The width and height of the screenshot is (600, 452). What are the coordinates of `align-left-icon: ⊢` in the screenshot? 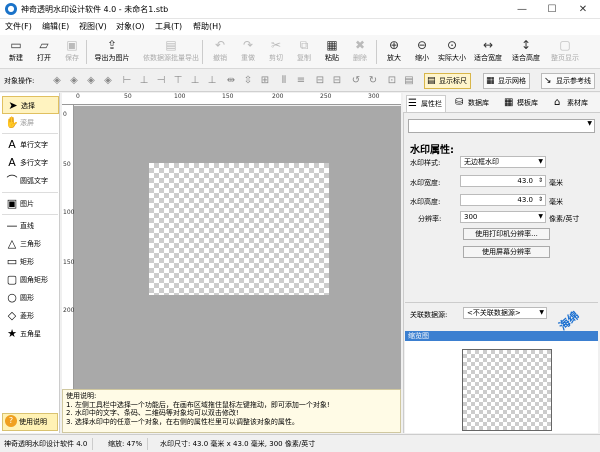 It's located at (127, 81).